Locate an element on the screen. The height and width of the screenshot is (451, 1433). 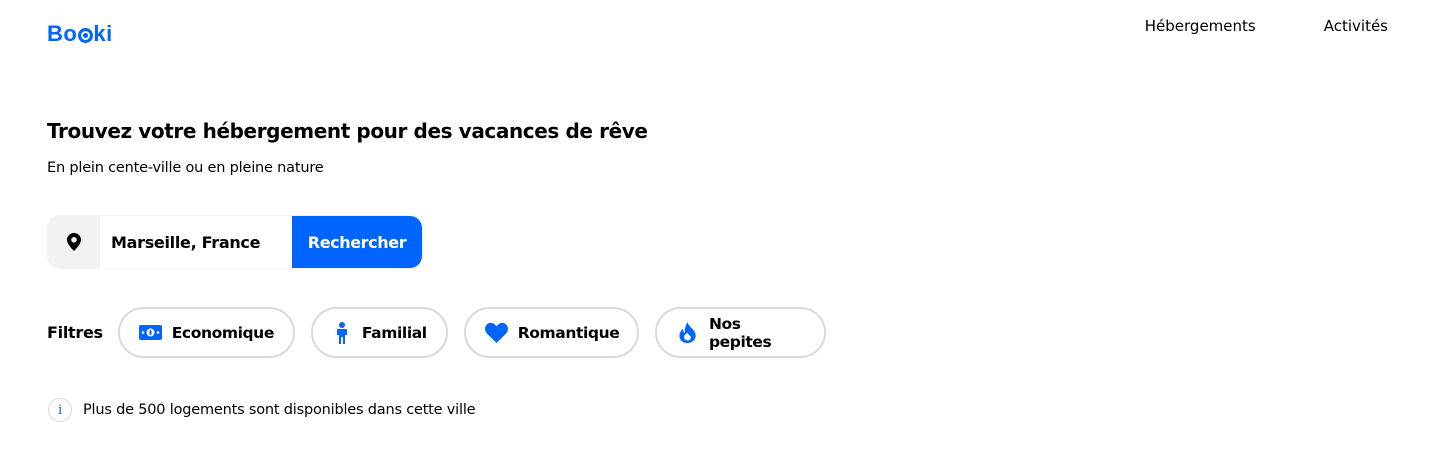
search-button: Rechercher is located at coordinates (357, 242).